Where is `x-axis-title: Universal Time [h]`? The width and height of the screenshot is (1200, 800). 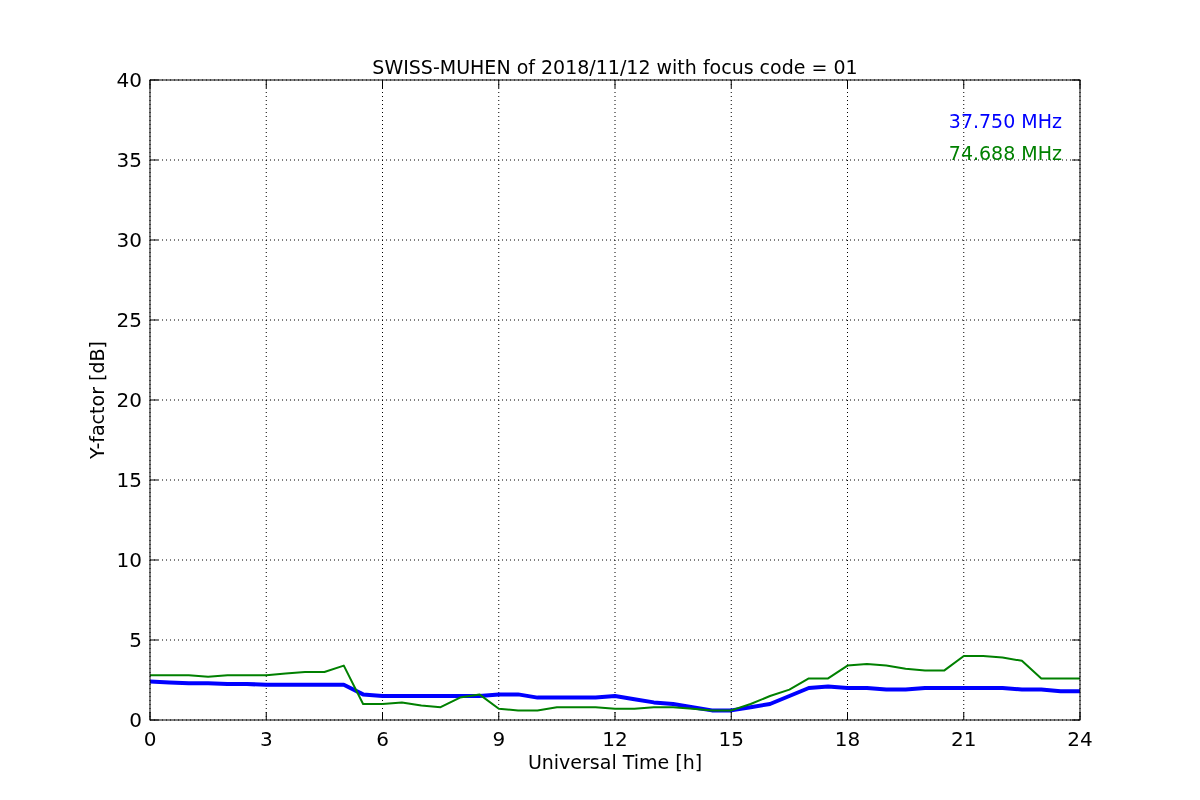
x-axis-title: Universal Time [h] is located at coordinates (615, 762).